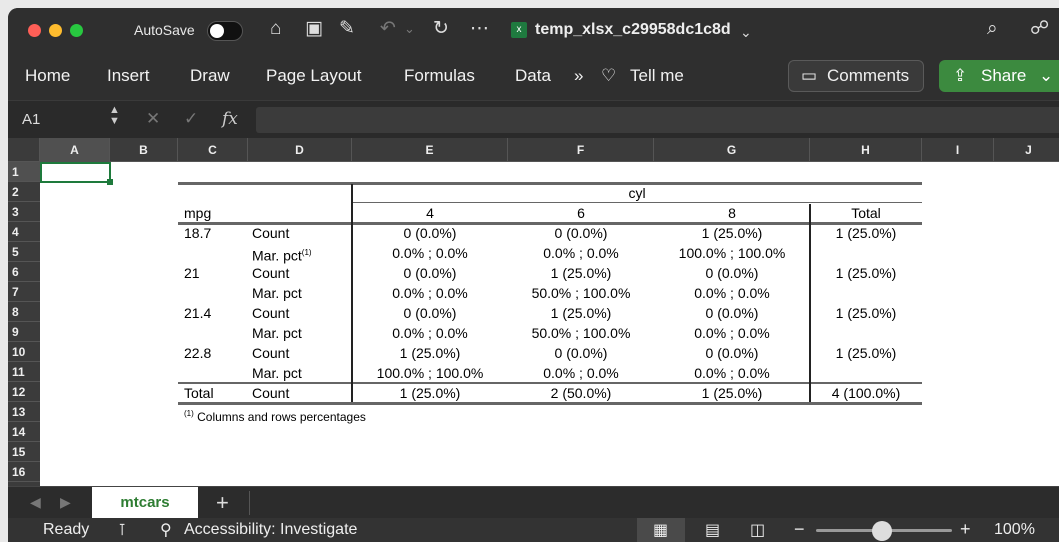 The height and width of the screenshot is (542, 1059). What do you see at coordinates (31, 119) in the screenshot?
I see `name-box: A1` at bounding box center [31, 119].